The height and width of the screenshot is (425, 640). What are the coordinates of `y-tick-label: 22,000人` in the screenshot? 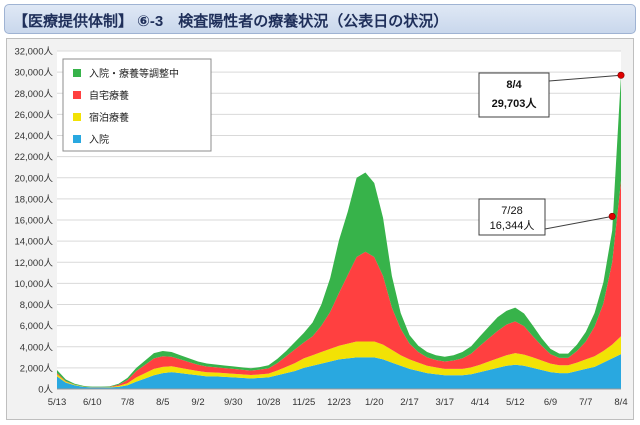 It's located at (33, 157).